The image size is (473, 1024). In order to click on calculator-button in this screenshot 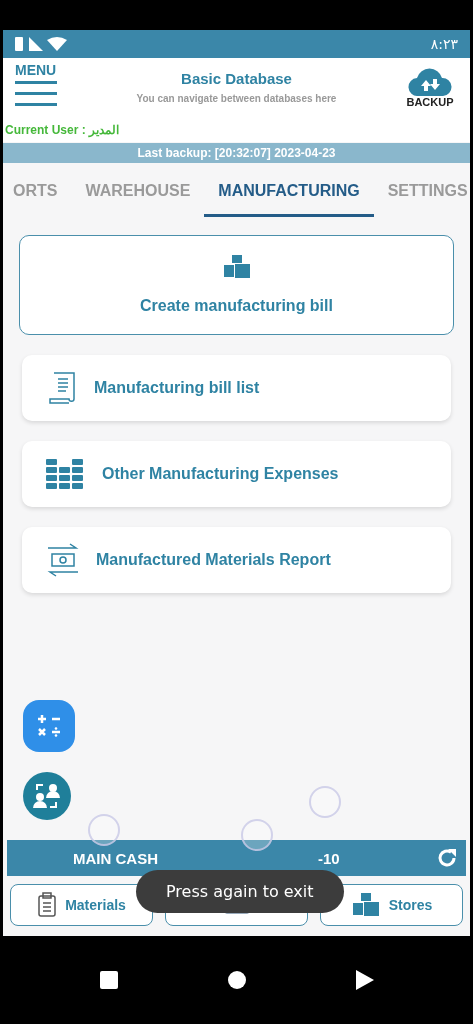, I will do `click(49, 726)`.